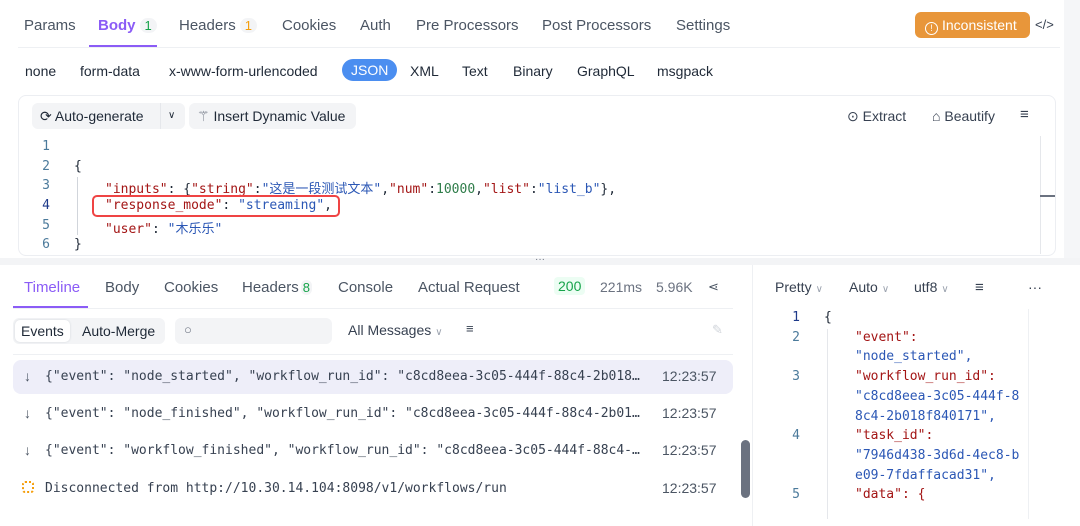  I want to click on tab-auth: Auth, so click(375, 25).